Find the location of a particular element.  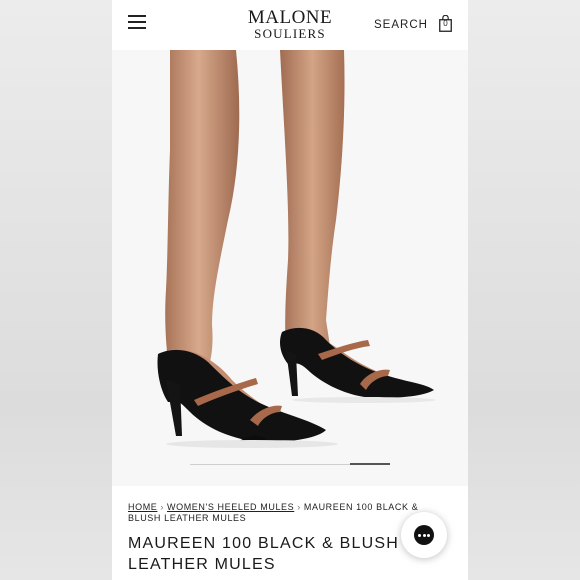

chat-bubble-icon is located at coordinates (424, 535).